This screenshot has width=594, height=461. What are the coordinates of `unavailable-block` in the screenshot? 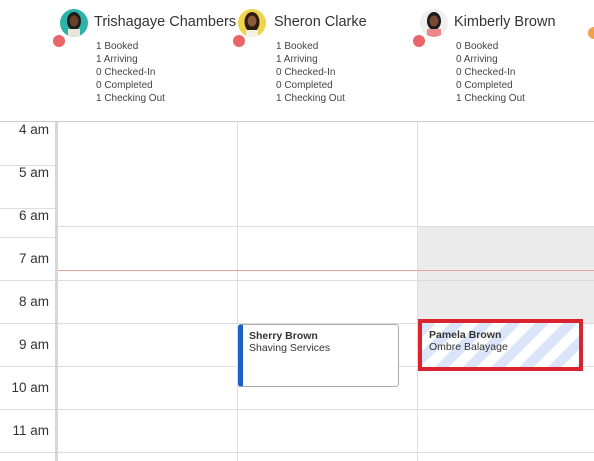 It's located at (506, 274).